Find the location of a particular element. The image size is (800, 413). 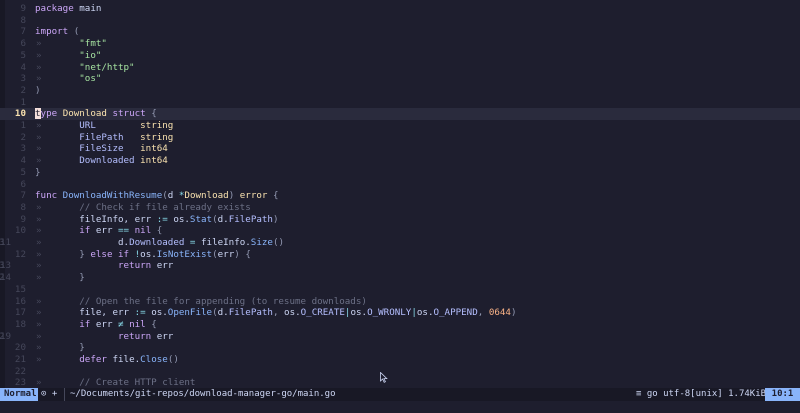

code-token: nil is located at coordinates (134, 324).